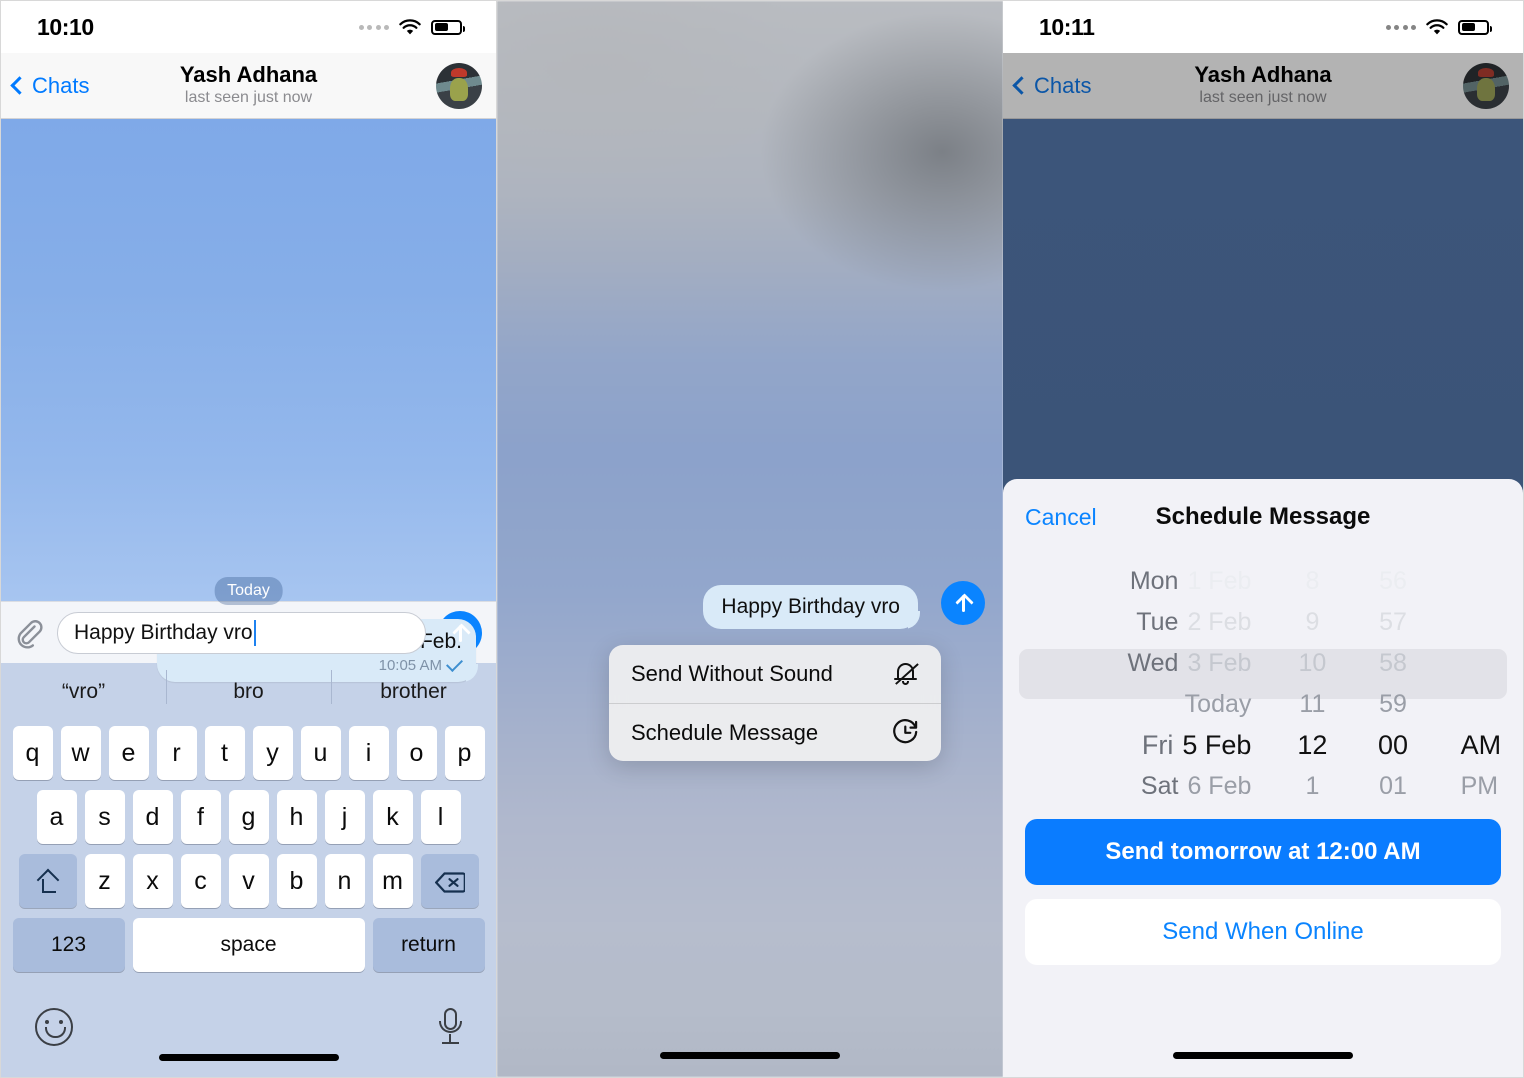 The width and height of the screenshot is (1524, 1078). I want to click on picker-row: 1, so click(1312, 785).